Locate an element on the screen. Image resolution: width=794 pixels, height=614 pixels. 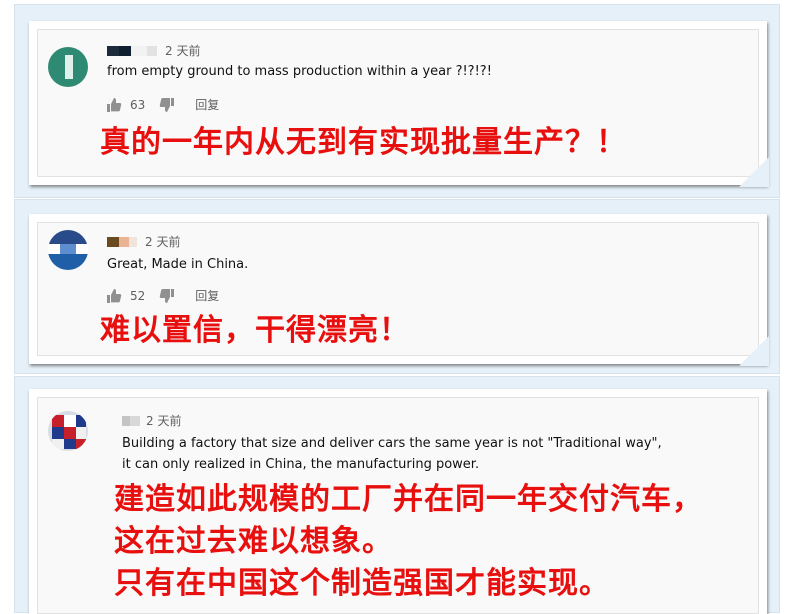
comment-text: Great, Made in China. is located at coordinates (178, 264).